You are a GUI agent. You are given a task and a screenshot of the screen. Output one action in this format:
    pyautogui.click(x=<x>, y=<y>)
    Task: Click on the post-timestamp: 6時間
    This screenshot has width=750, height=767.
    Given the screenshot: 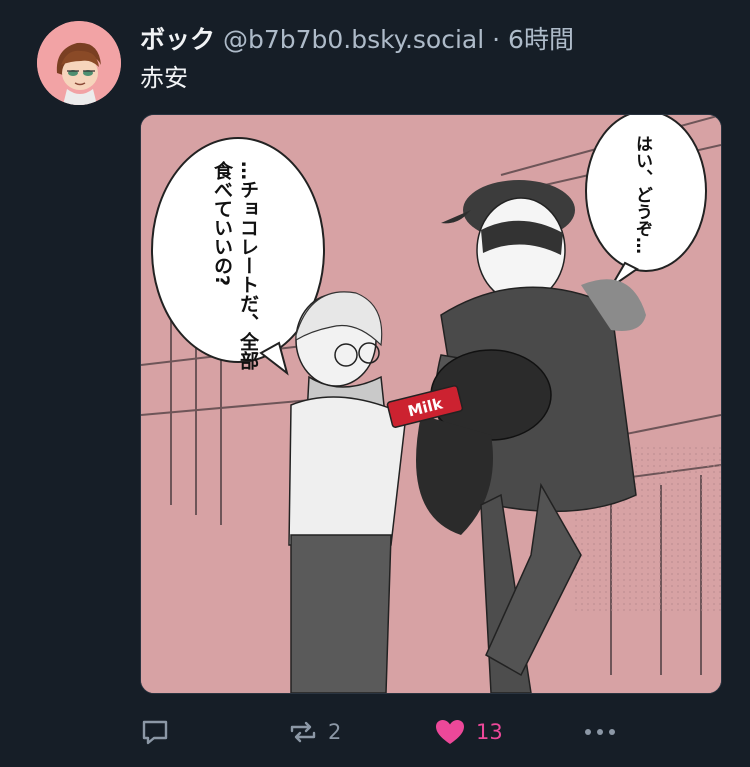 What is the action you would take?
    pyautogui.click(x=541, y=39)
    